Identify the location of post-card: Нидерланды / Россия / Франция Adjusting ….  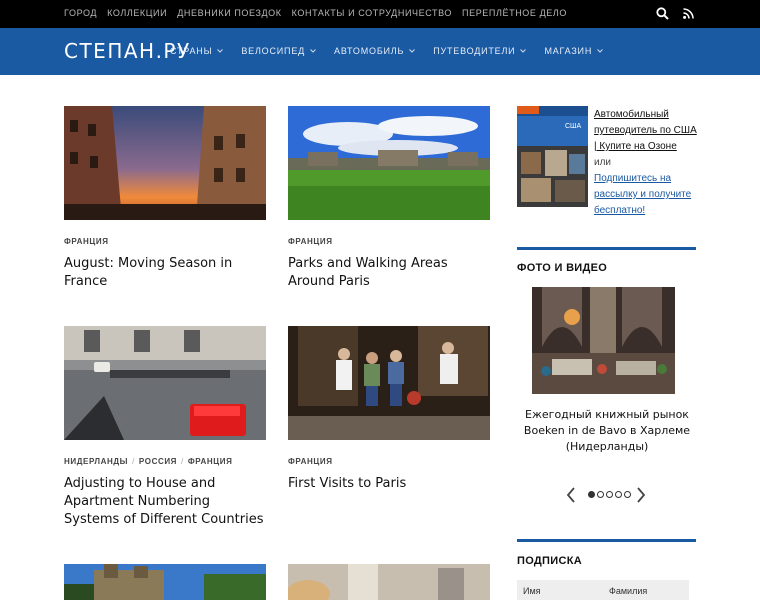
(165, 427).